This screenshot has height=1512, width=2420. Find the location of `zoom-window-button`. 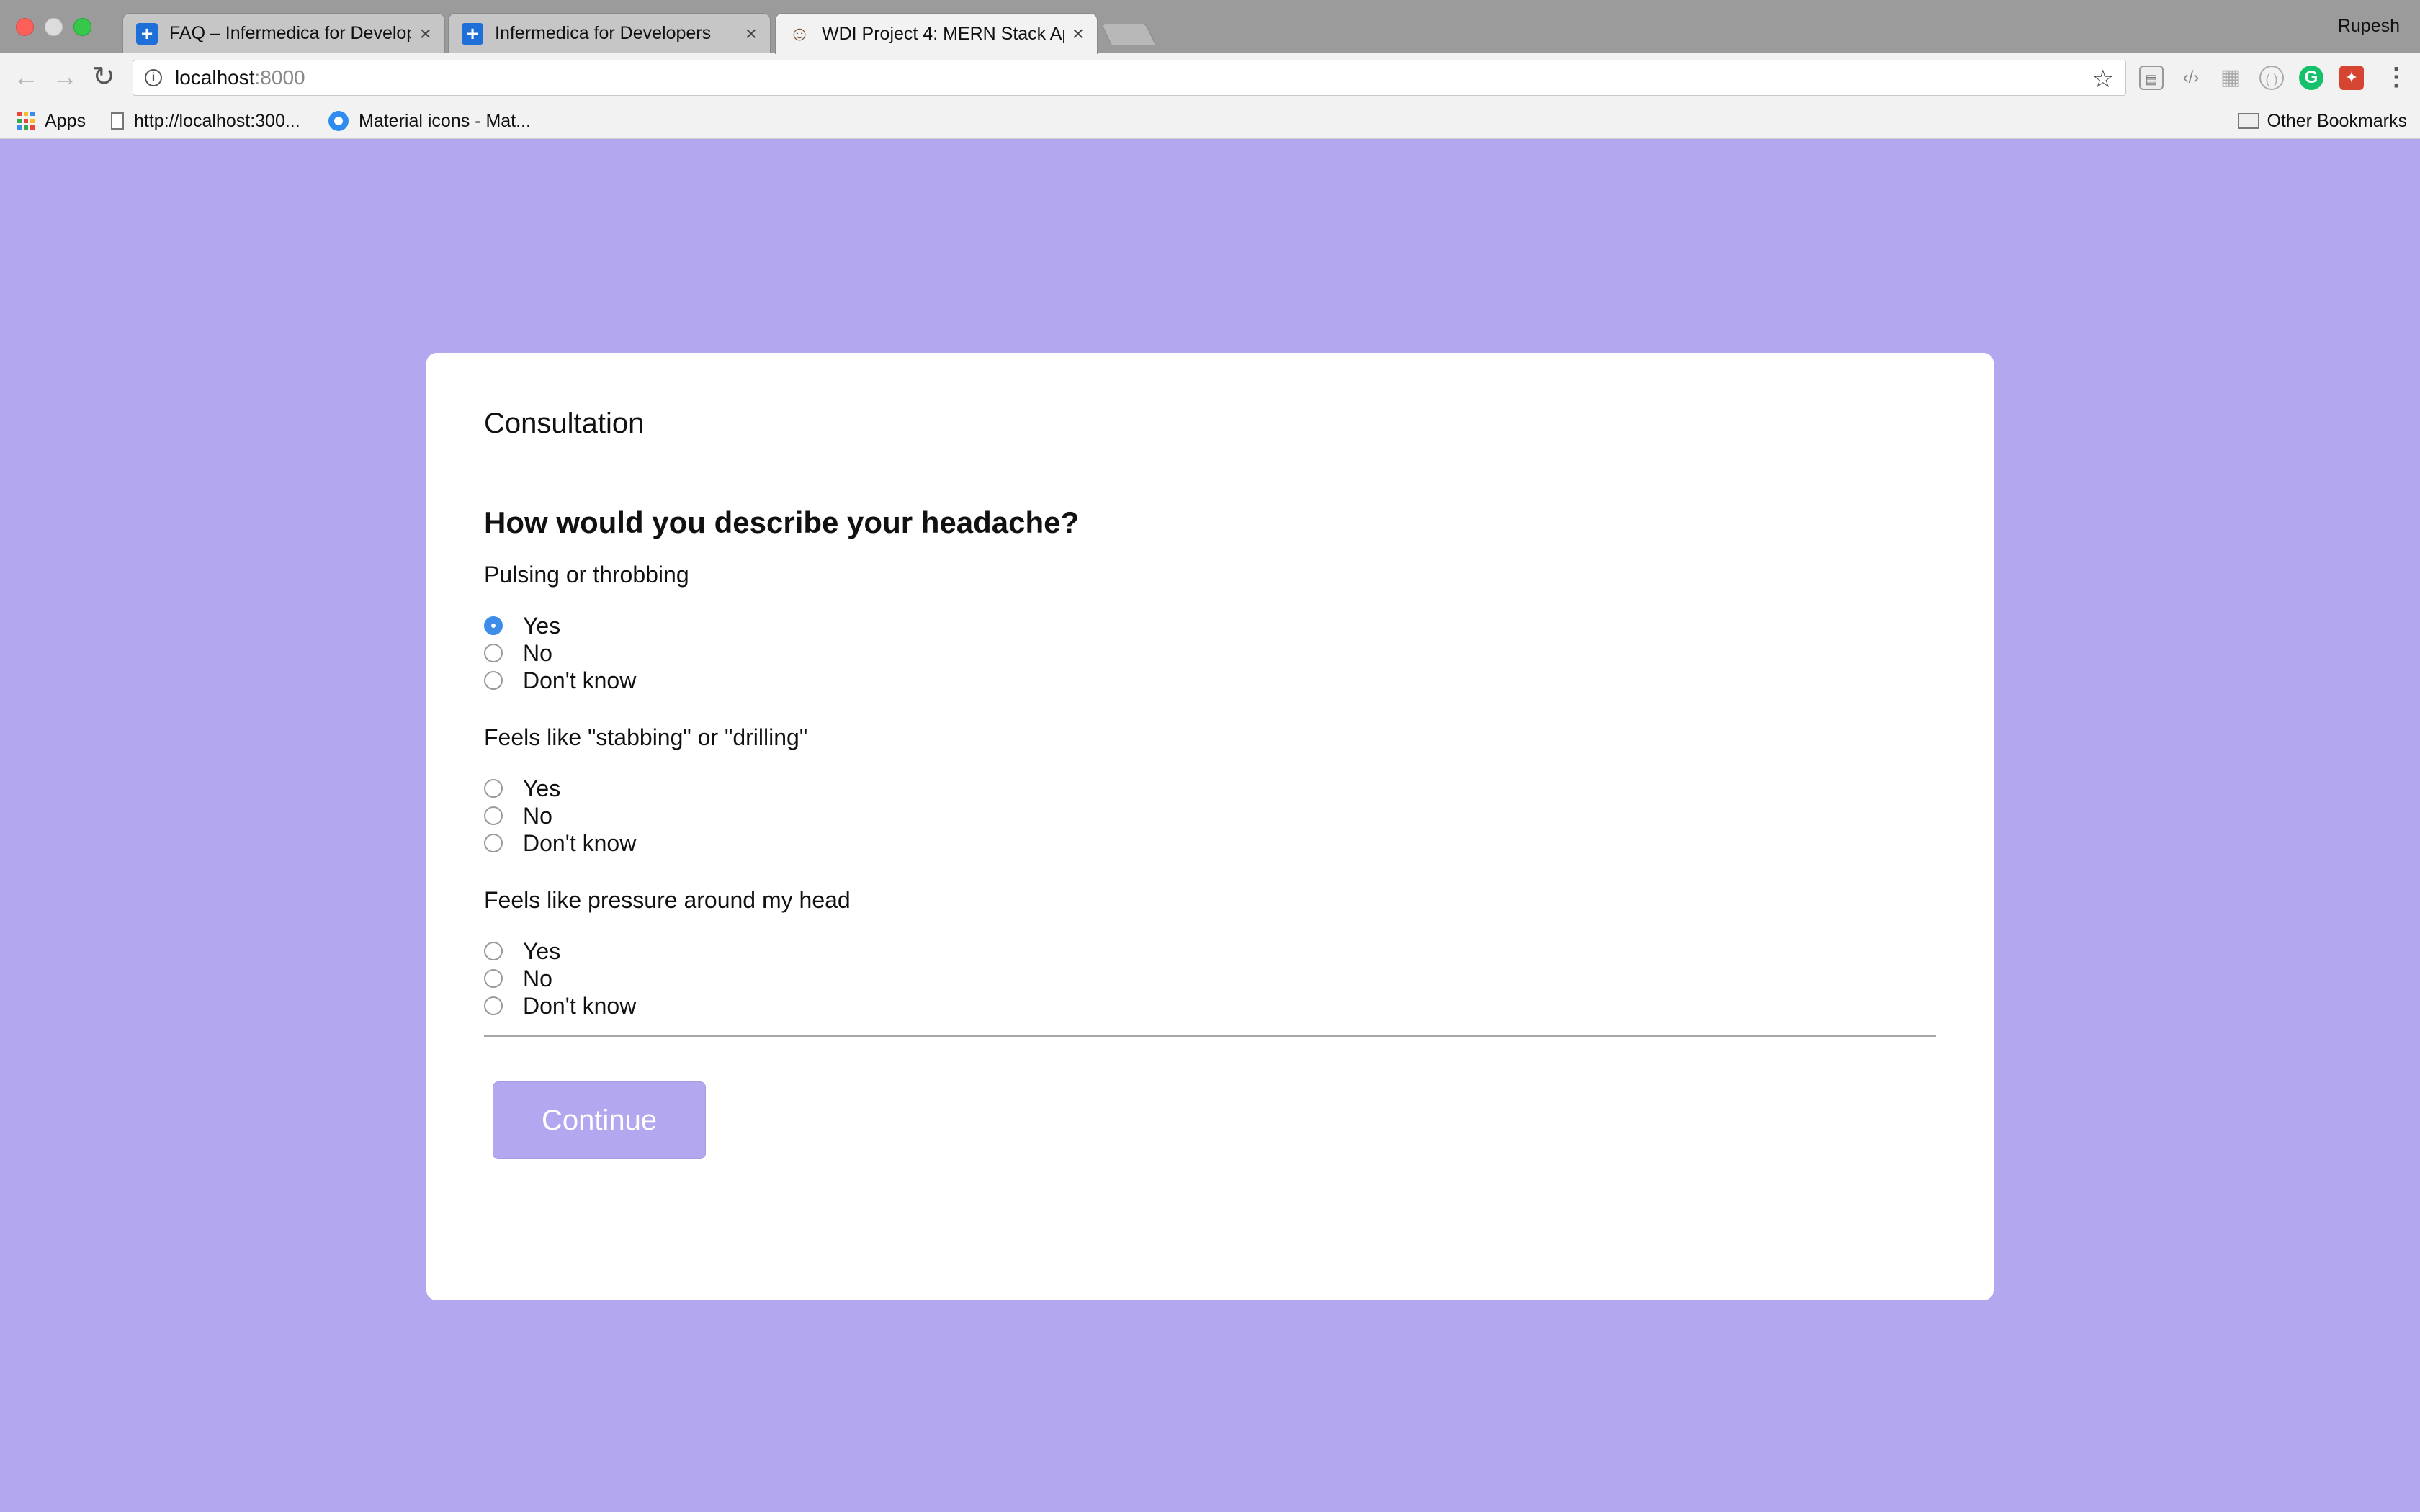

zoom-window-button is located at coordinates (82, 27).